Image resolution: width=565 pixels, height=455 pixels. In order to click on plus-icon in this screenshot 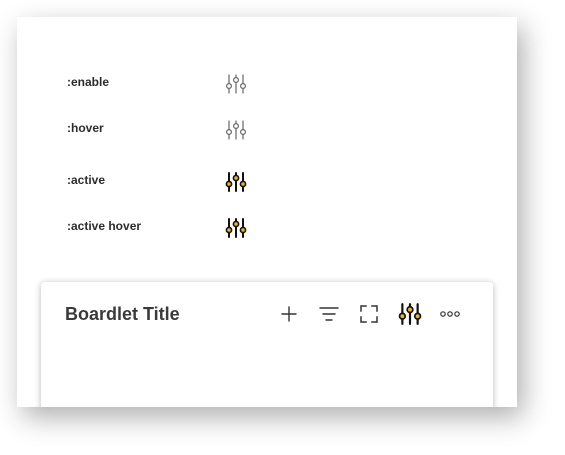, I will do `click(289, 314)`.